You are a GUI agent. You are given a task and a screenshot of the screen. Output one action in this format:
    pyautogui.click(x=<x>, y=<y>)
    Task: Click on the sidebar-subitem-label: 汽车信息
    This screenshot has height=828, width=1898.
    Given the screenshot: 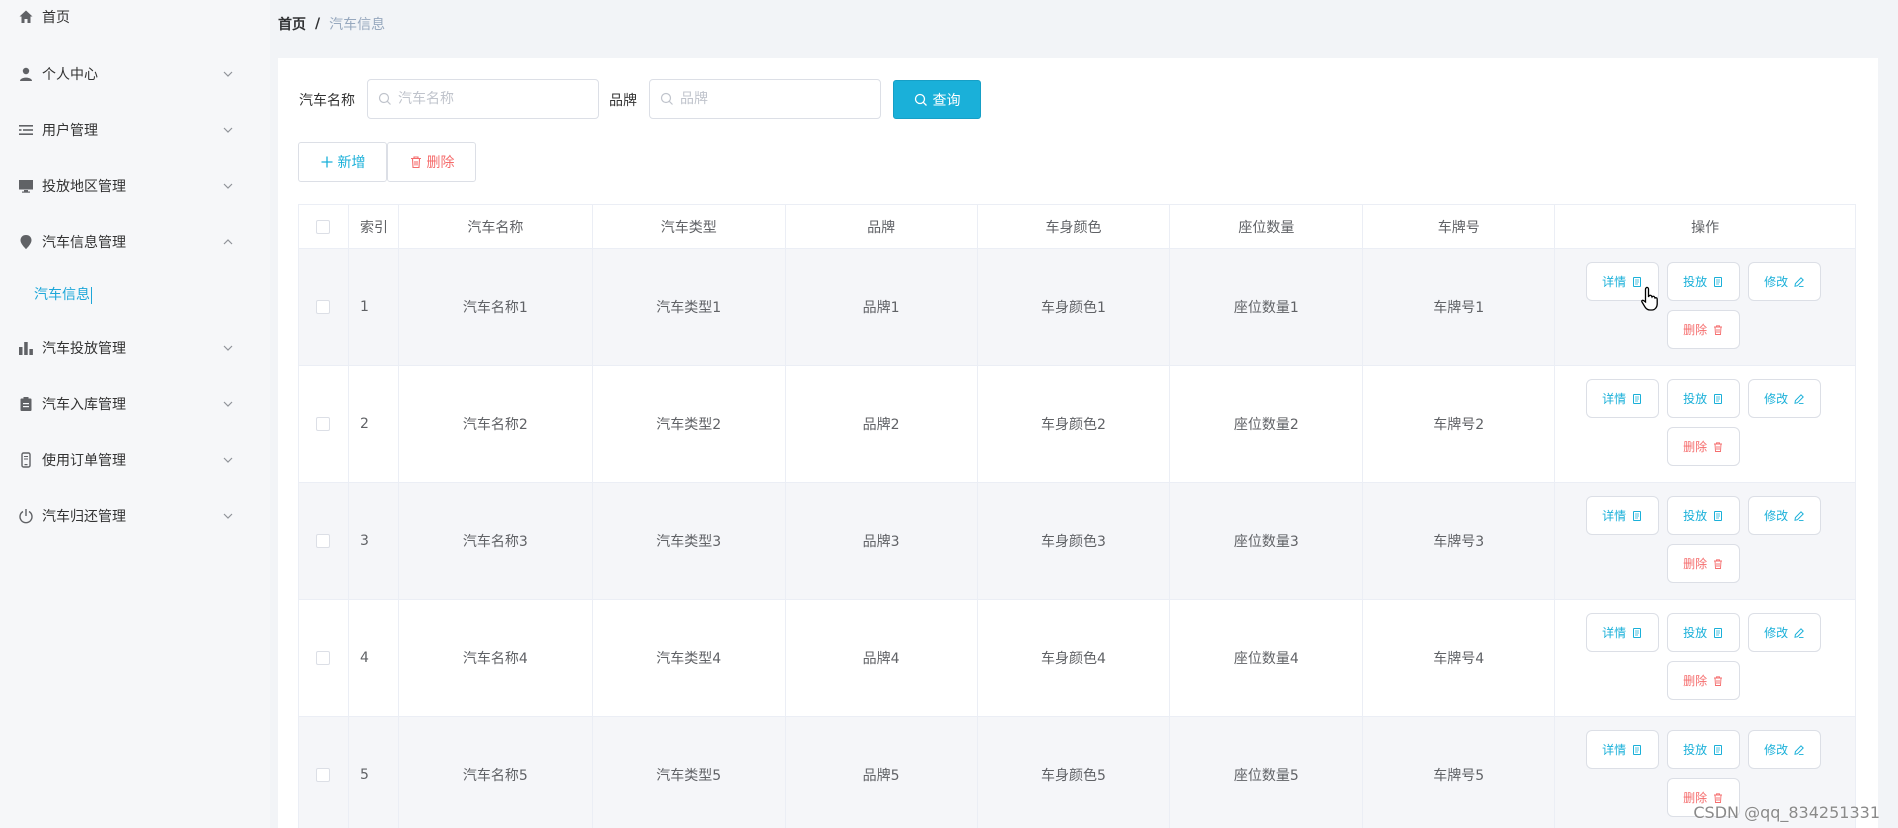 What is the action you would take?
    pyautogui.click(x=63, y=295)
    